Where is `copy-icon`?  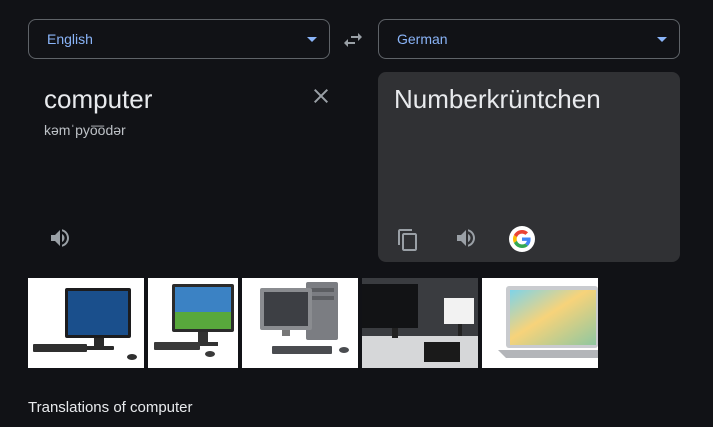
copy-icon is located at coordinates (408, 240).